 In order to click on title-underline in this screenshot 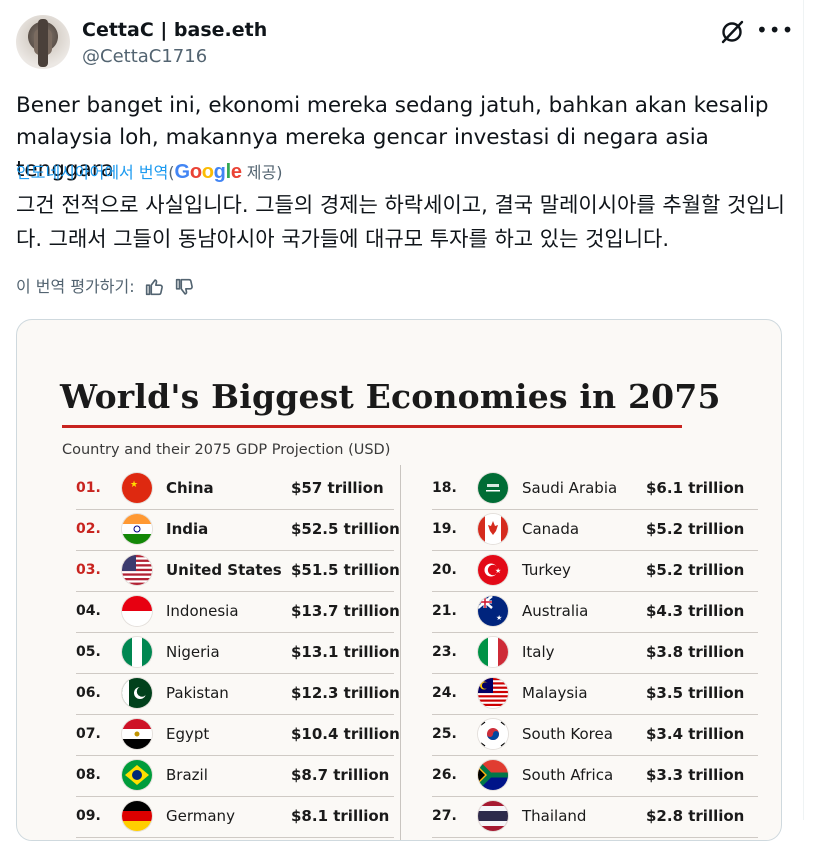, I will do `click(372, 426)`.